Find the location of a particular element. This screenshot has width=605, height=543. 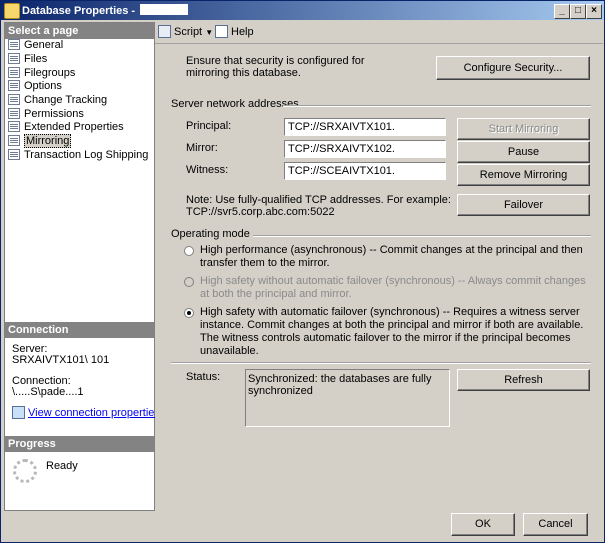

chevron-down-icon: ▼ is located at coordinates (209, 32).